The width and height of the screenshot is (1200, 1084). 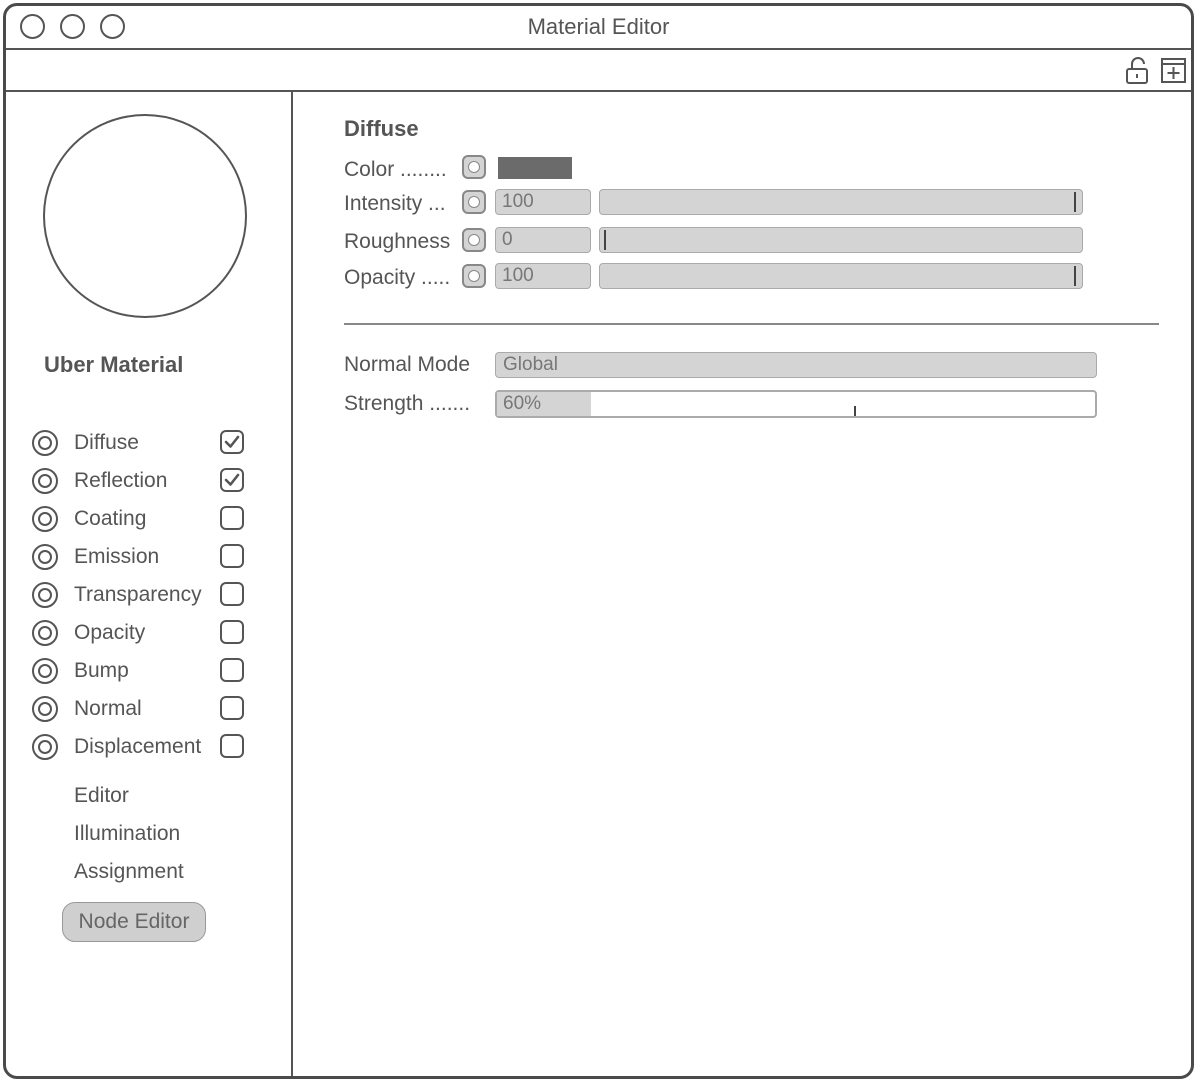 What do you see at coordinates (110, 518) in the screenshot?
I see `channel-label: Coating` at bounding box center [110, 518].